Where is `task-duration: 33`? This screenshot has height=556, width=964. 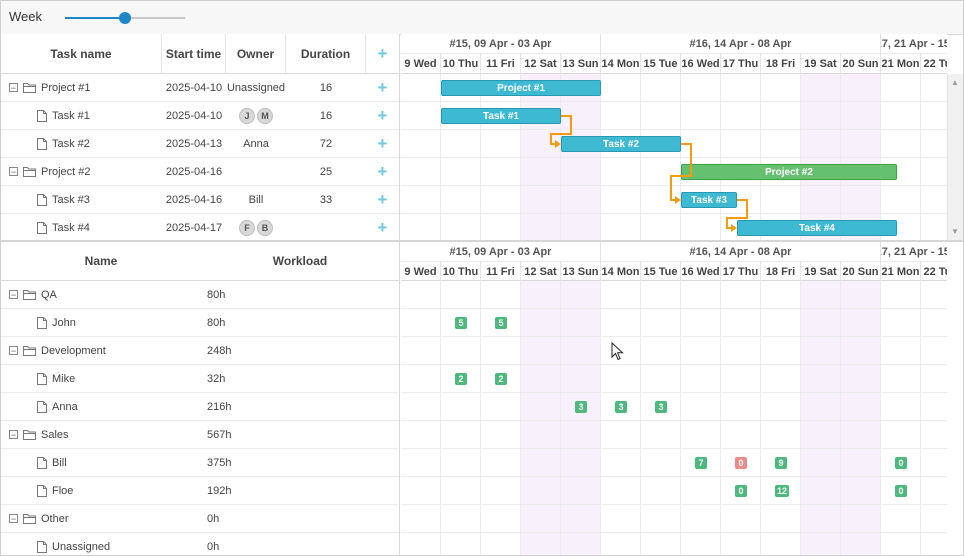 task-duration: 33 is located at coordinates (326, 199).